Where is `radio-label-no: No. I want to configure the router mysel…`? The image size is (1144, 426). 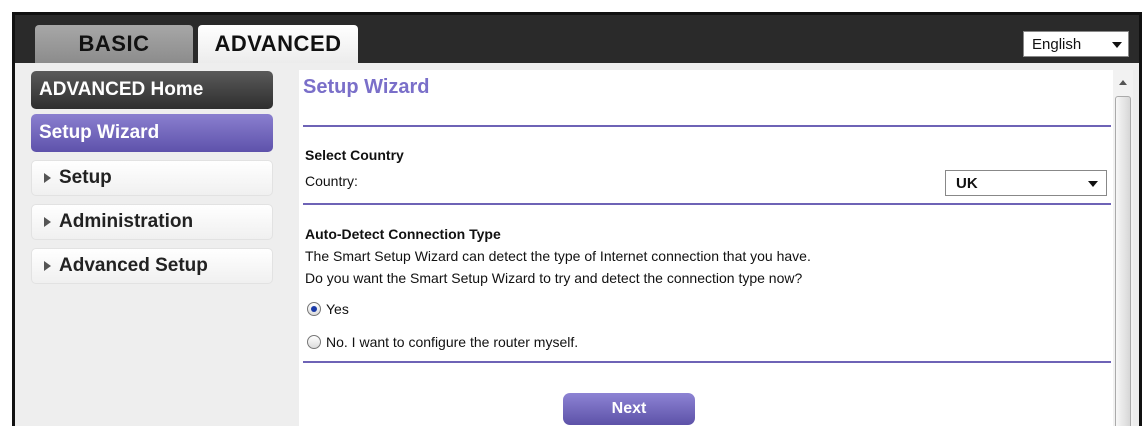 radio-label-no: No. I want to configure the router mysel… is located at coordinates (452, 342).